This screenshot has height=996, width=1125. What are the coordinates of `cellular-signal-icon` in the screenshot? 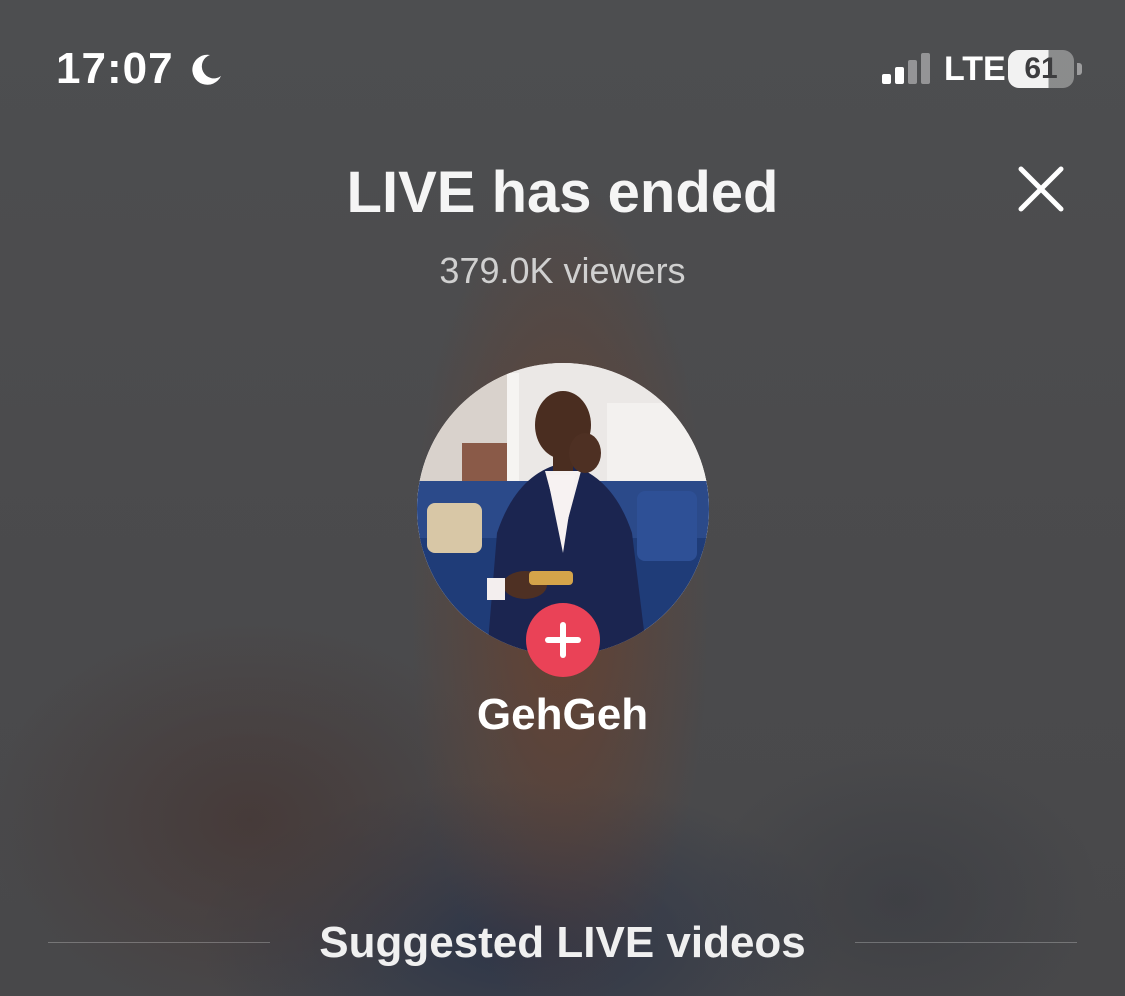 It's located at (906, 68).